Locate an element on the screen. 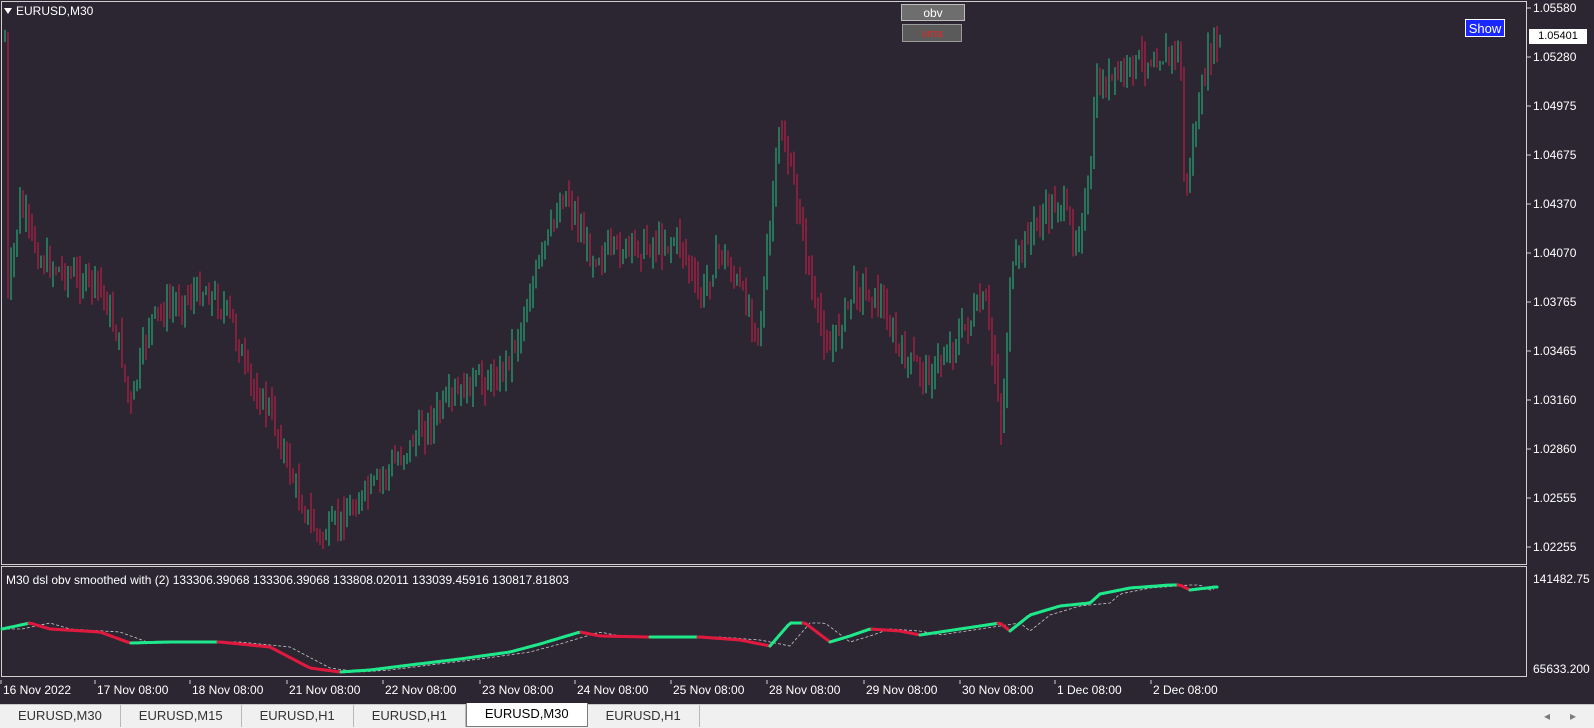 The height and width of the screenshot is (728, 1594). tab-eurusd-m30-active: EURUSD,M30 is located at coordinates (526, 715).